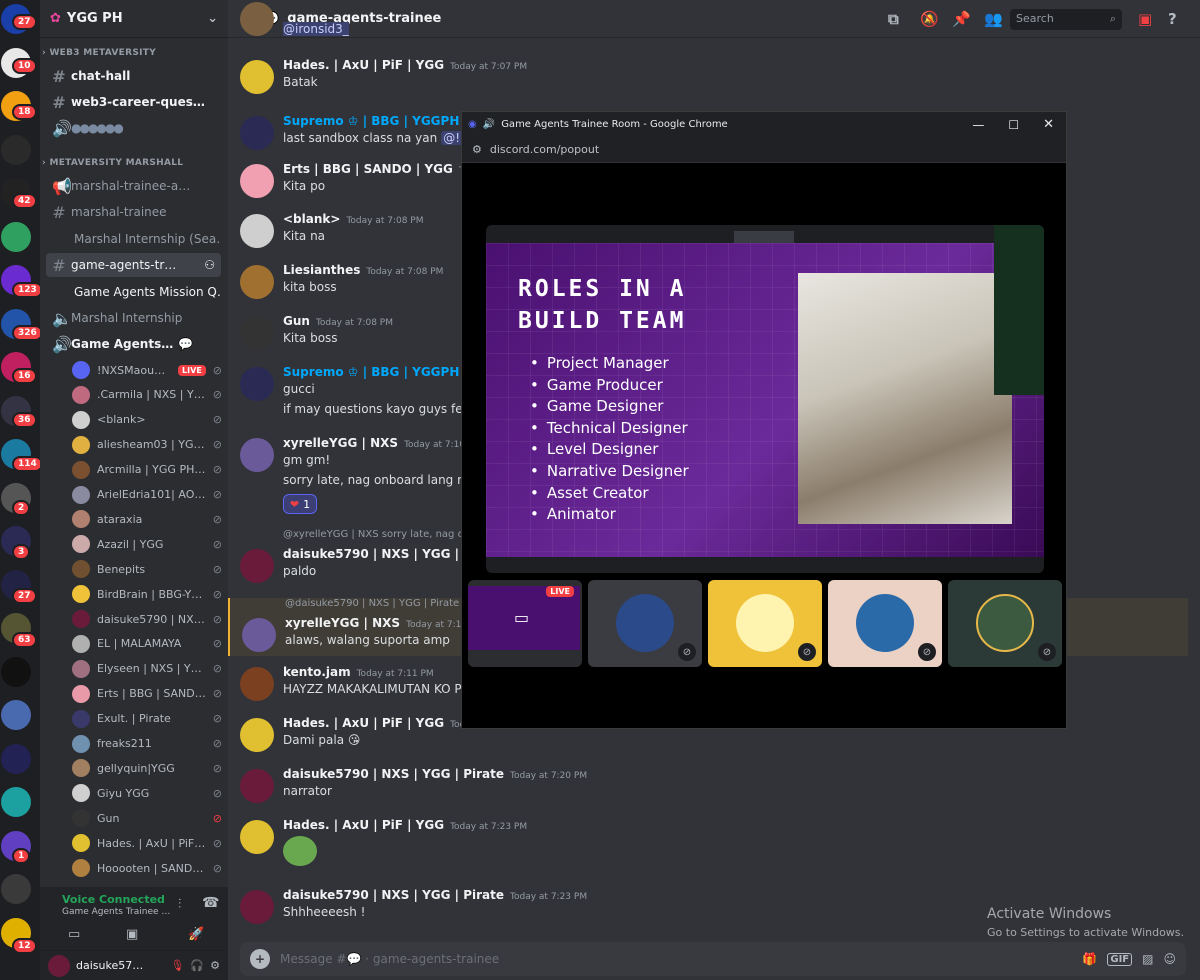 This screenshot has width=1200, height=980. What do you see at coordinates (196, 934) in the screenshot?
I see `activity-icon: 🚀` at bounding box center [196, 934].